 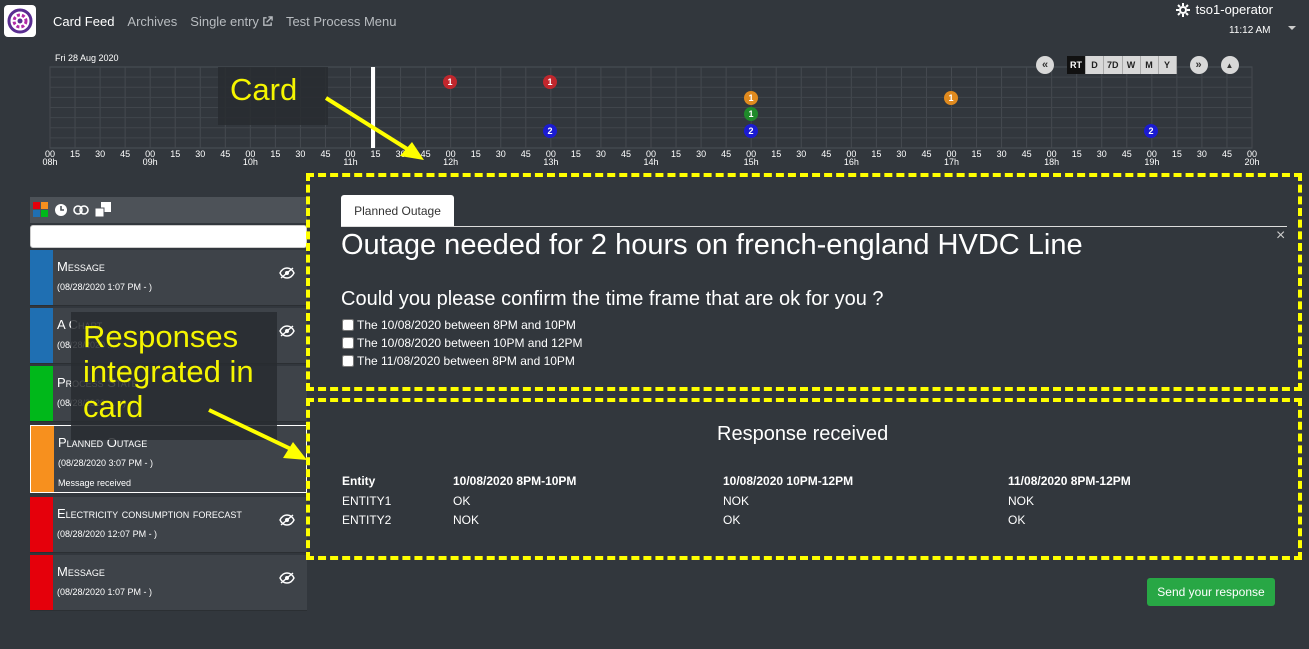 What do you see at coordinates (515, 481) in the screenshot?
I see `table-cell: 10/08/2020 8PM-10PM` at bounding box center [515, 481].